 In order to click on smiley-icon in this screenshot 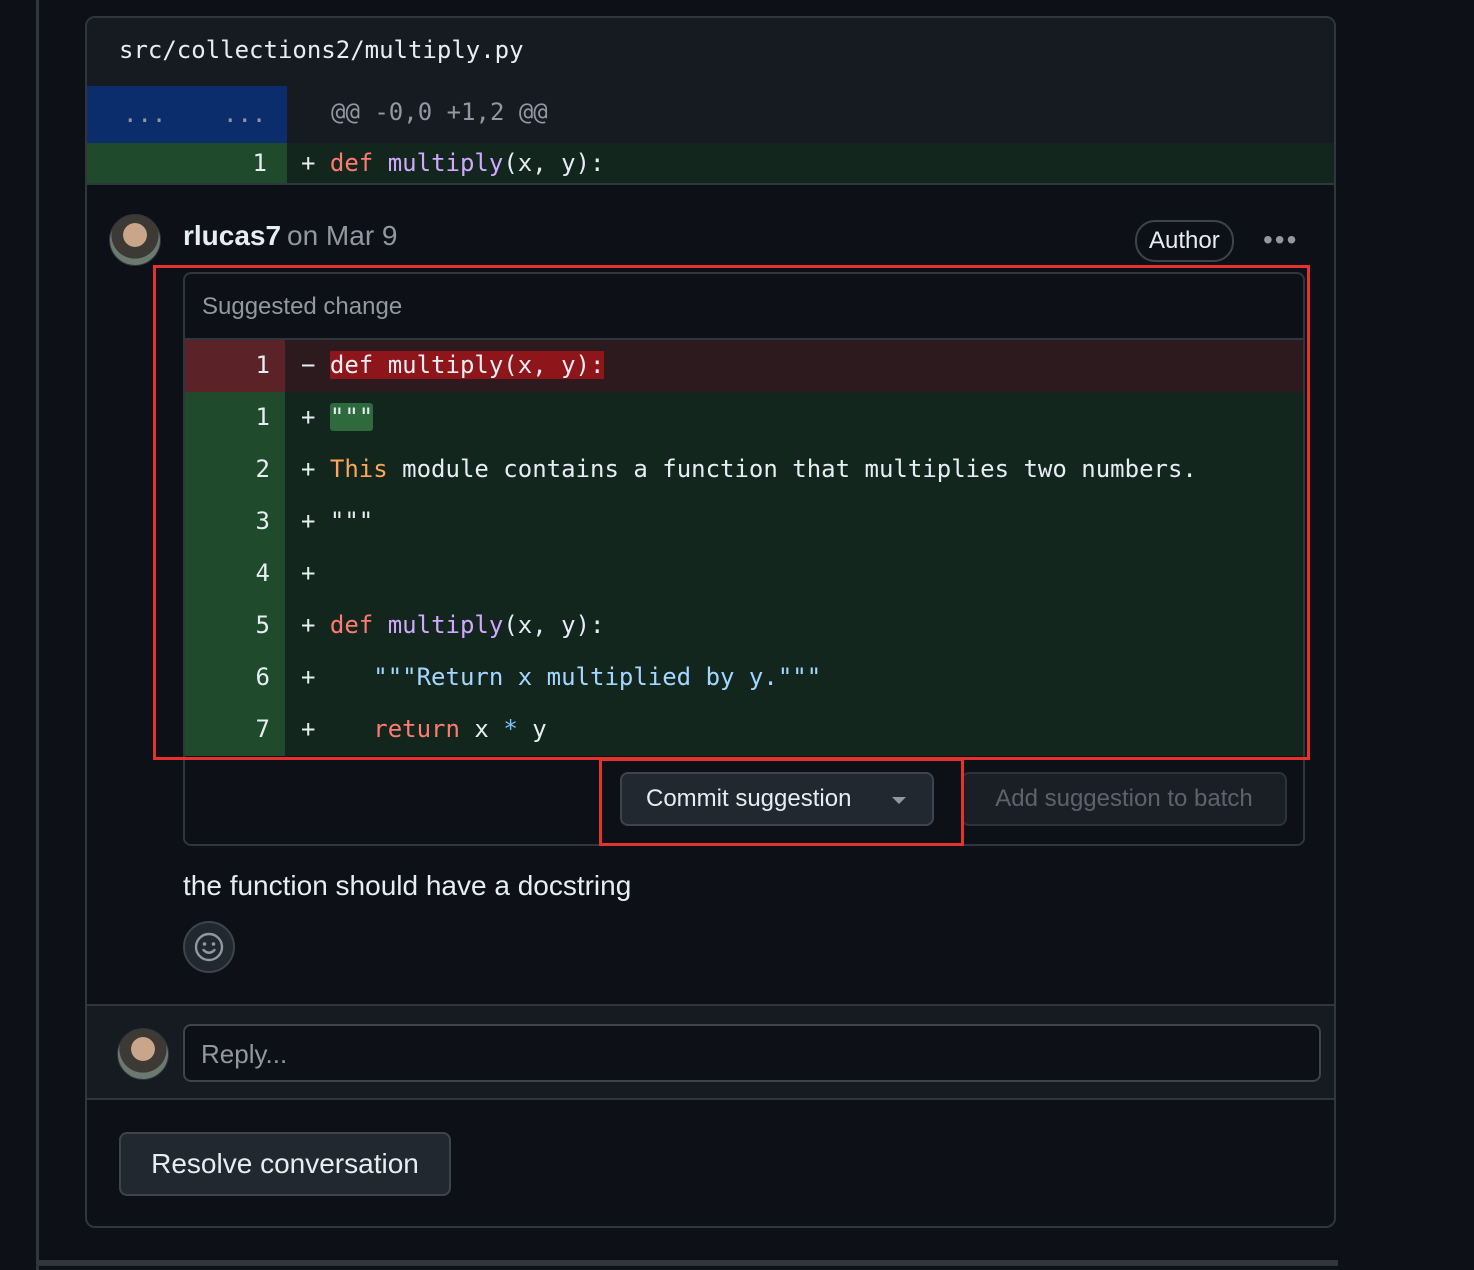, I will do `click(209, 947)`.